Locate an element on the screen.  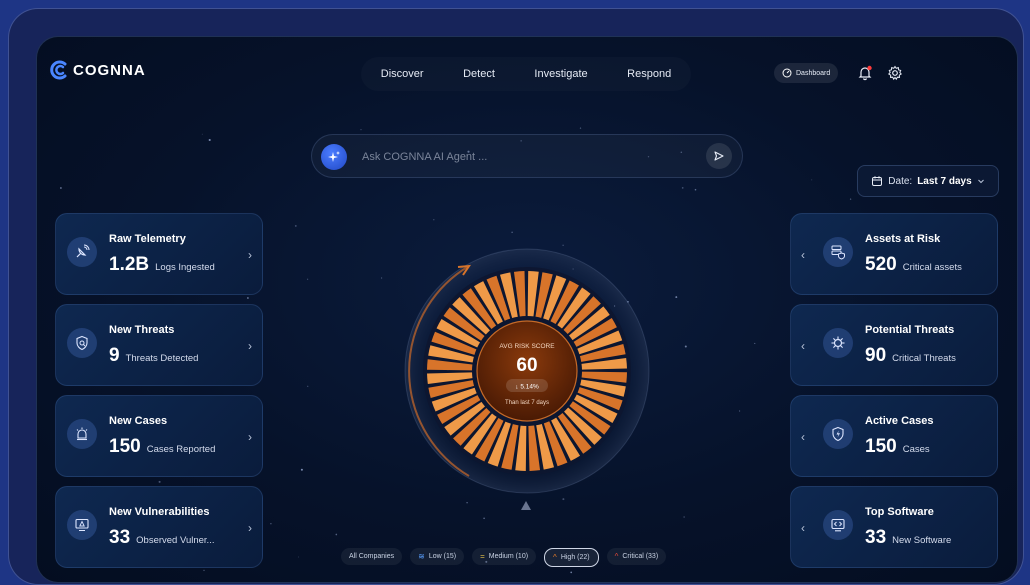
notifications-button is located at coordinates (865, 75).